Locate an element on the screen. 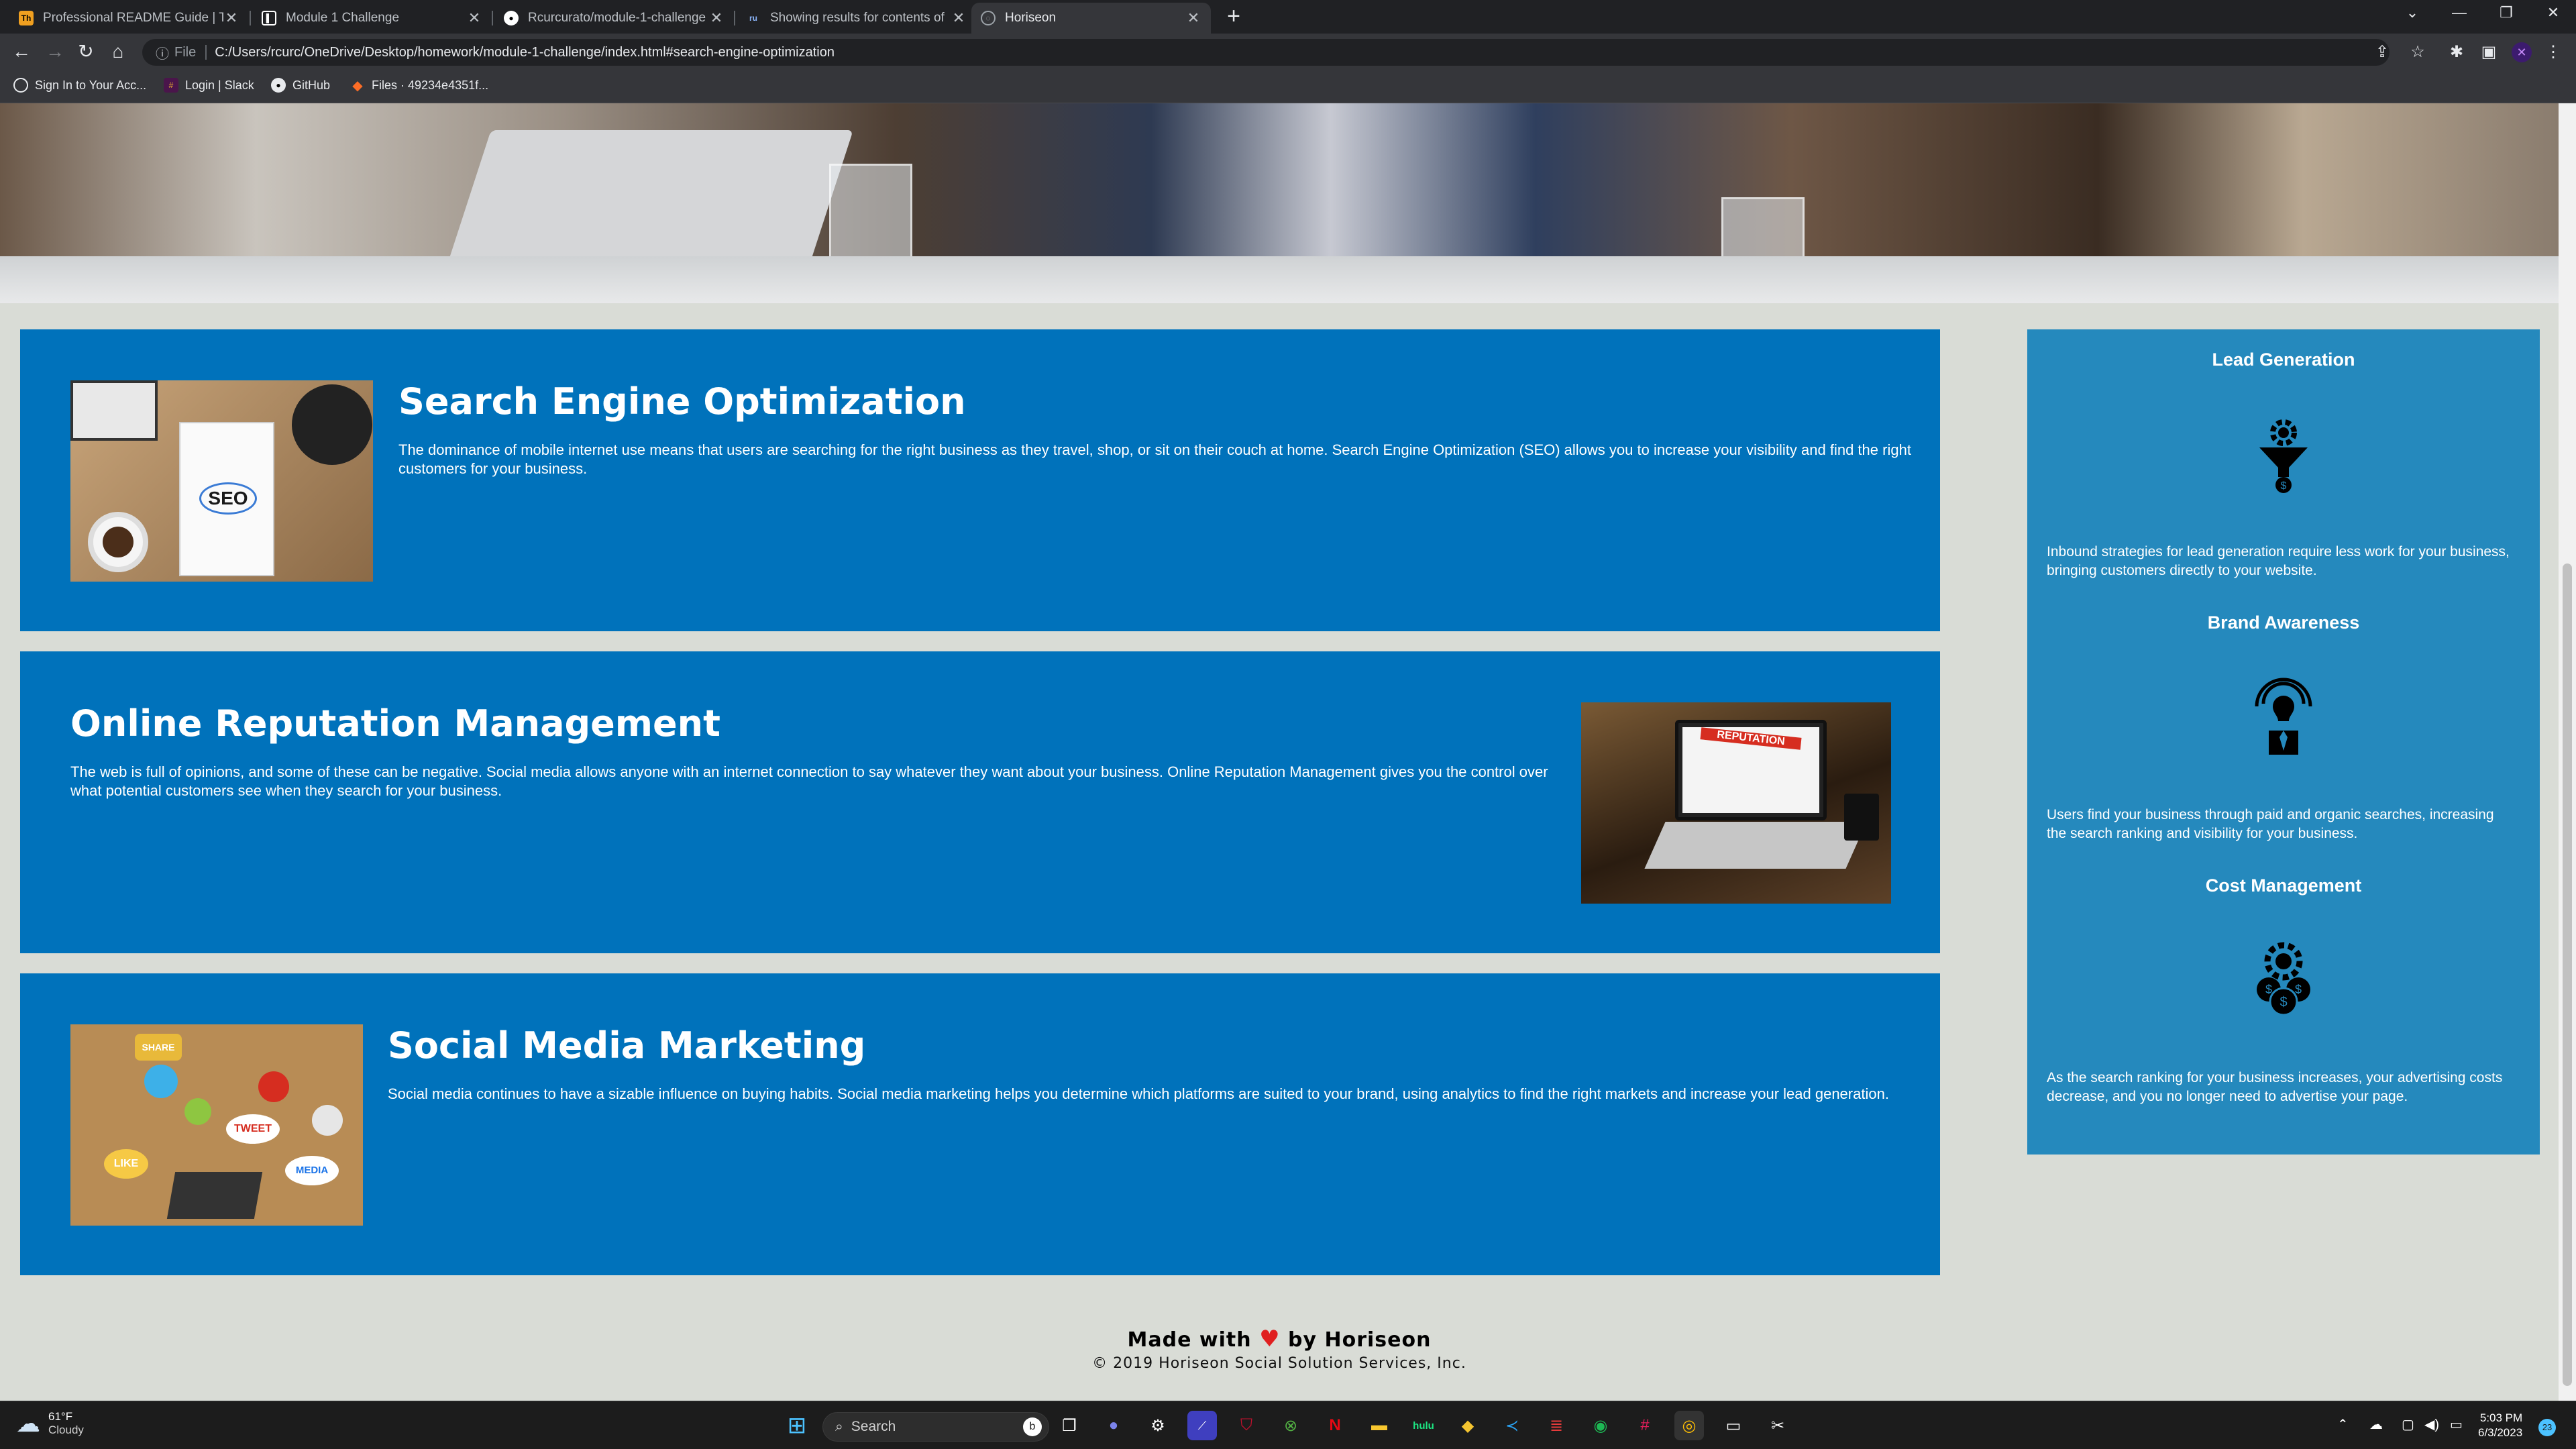  menu-kebab-icon: ⋮ is located at coordinates (2553, 52).